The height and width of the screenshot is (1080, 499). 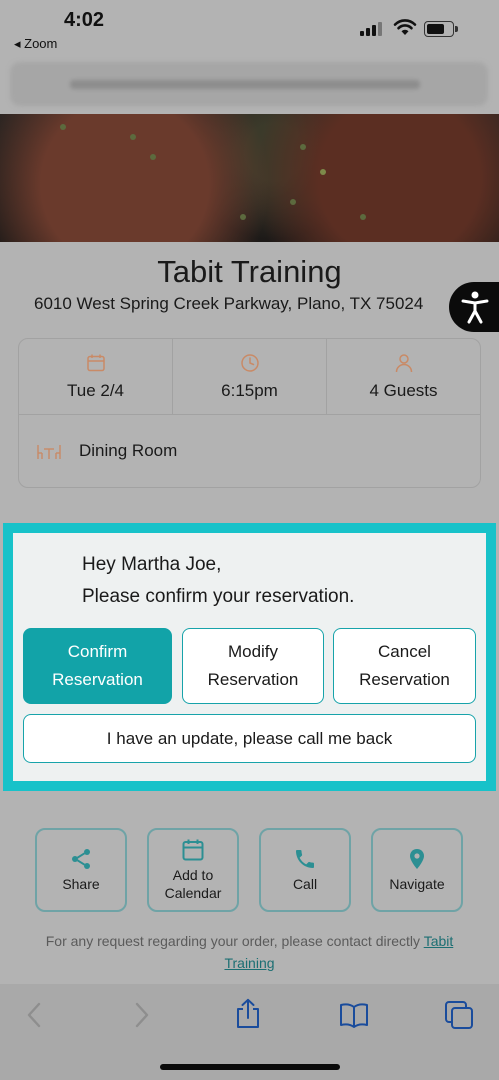 What do you see at coordinates (193, 850) in the screenshot?
I see `calendar-add-icon` at bounding box center [193, 850].